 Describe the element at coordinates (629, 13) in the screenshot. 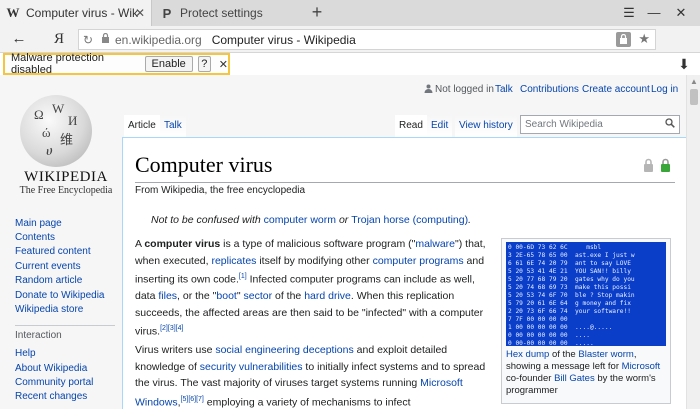

I see `menu-icon: ☰` at that location.